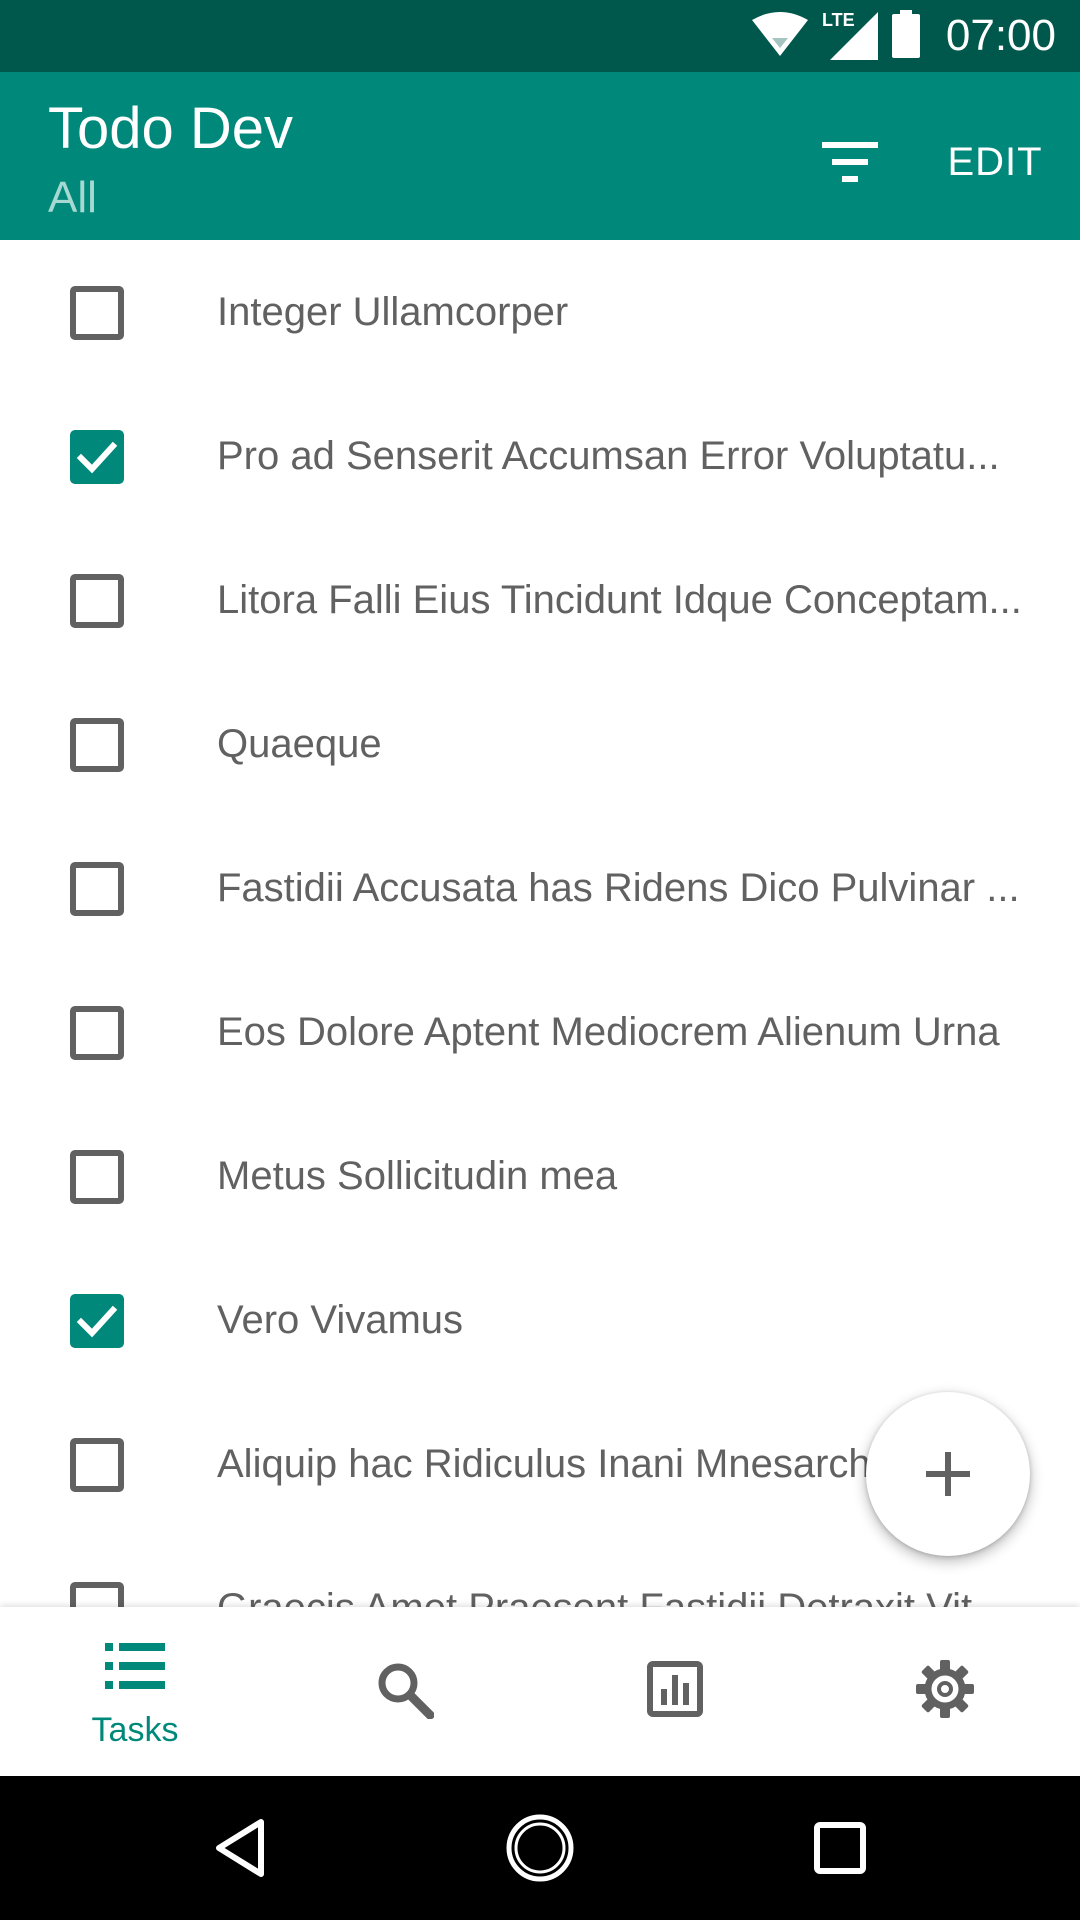  I want to click on filter-button, so click(850, 162).